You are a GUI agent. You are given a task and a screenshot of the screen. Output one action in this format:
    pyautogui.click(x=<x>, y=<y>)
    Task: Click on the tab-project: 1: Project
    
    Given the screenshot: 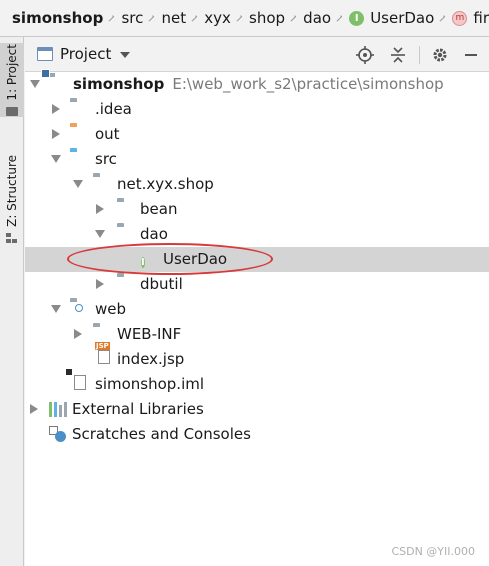 What is the action you would take?
    pyautogui.click(x=12, y=80)
    